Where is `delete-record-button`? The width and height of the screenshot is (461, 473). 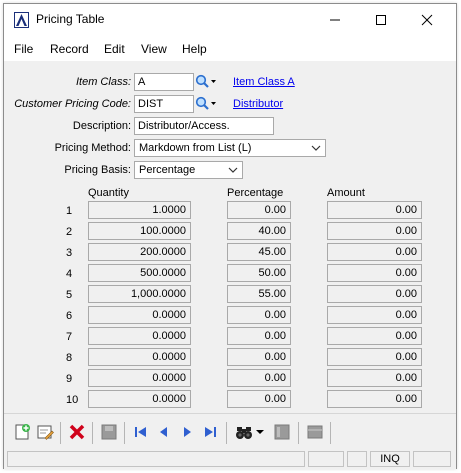 delete-record-button is located at coordinates (77, 432).